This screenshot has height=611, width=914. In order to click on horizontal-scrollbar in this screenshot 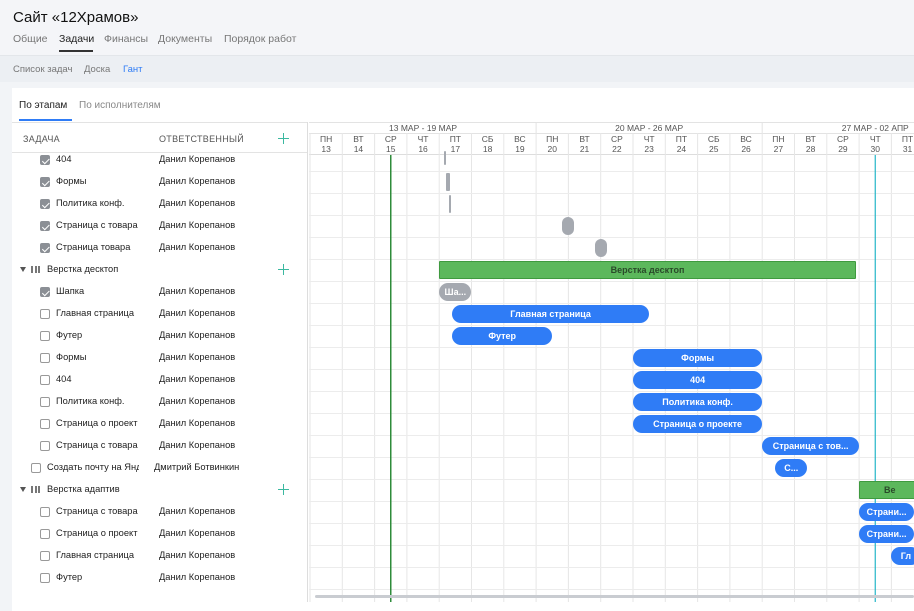, I will do `click(614, 596)`.